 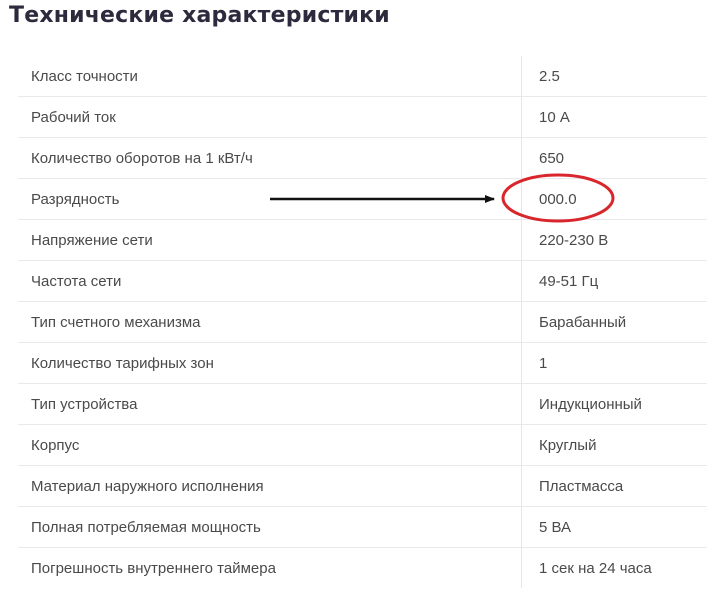 What do you see at coordinates (270, 486) in the screenshot?
I see `spec-label: Материал наружного исполнения` at bounding box center [270, 486].